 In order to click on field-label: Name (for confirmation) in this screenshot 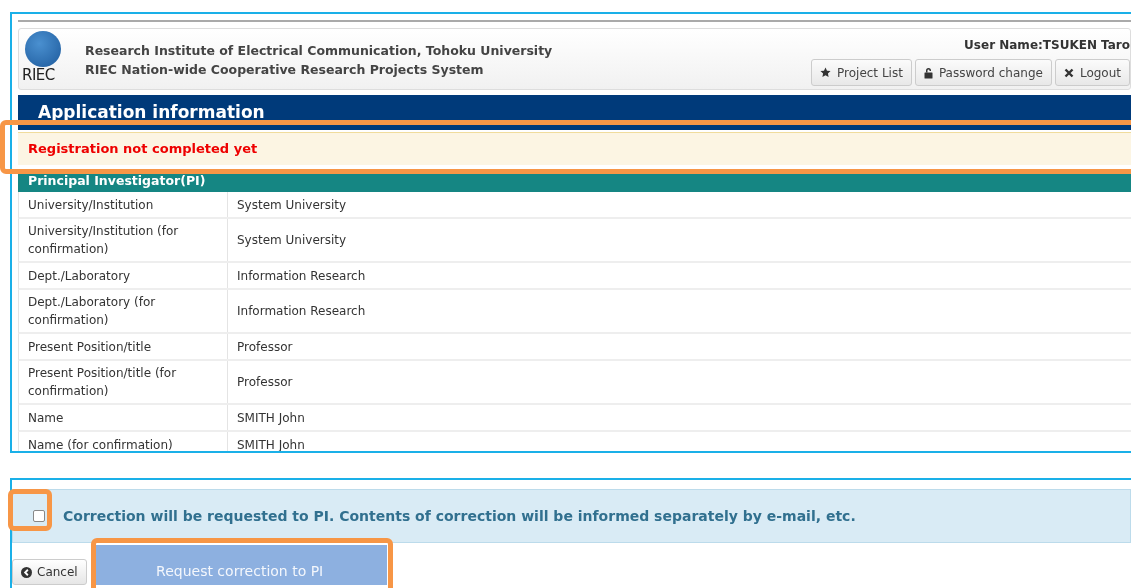, I will do `click(123, 441)`.